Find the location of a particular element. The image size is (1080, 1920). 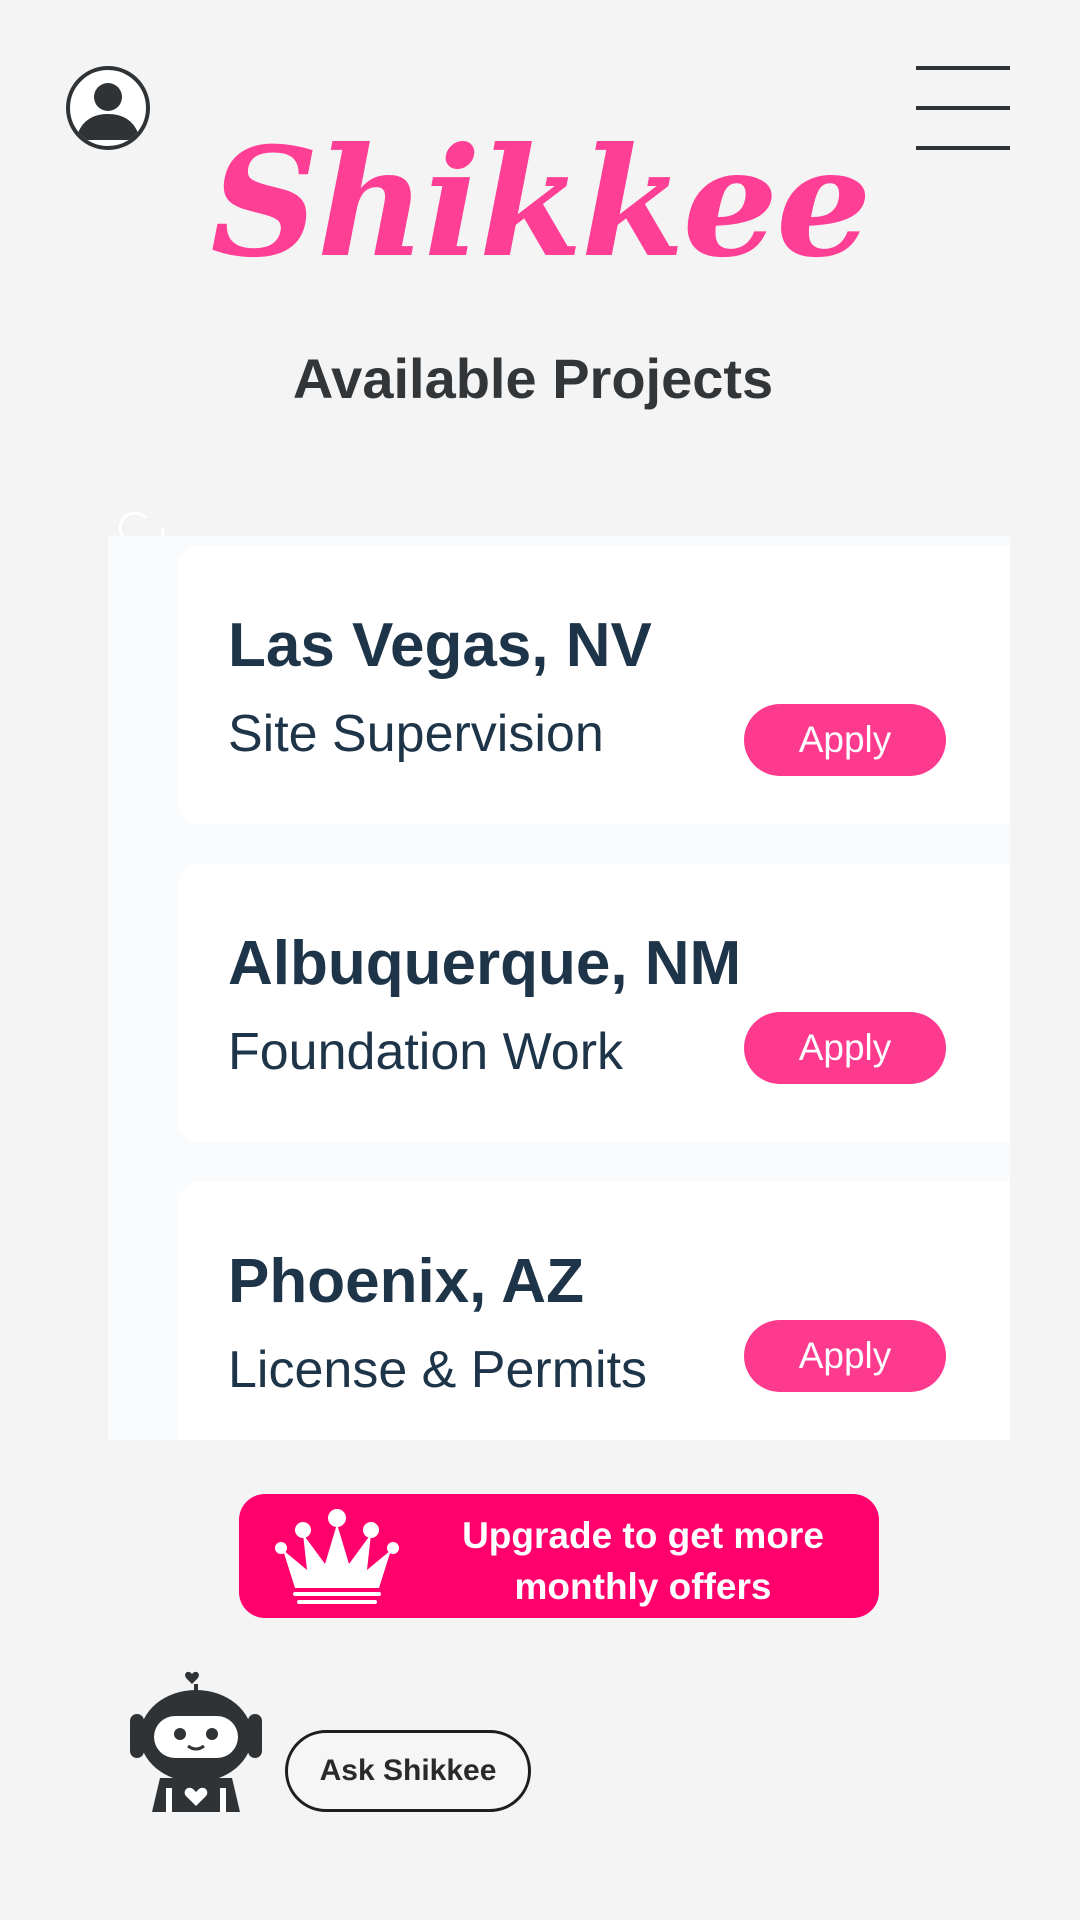

crown-icon is located at coordinates (337, 1556).